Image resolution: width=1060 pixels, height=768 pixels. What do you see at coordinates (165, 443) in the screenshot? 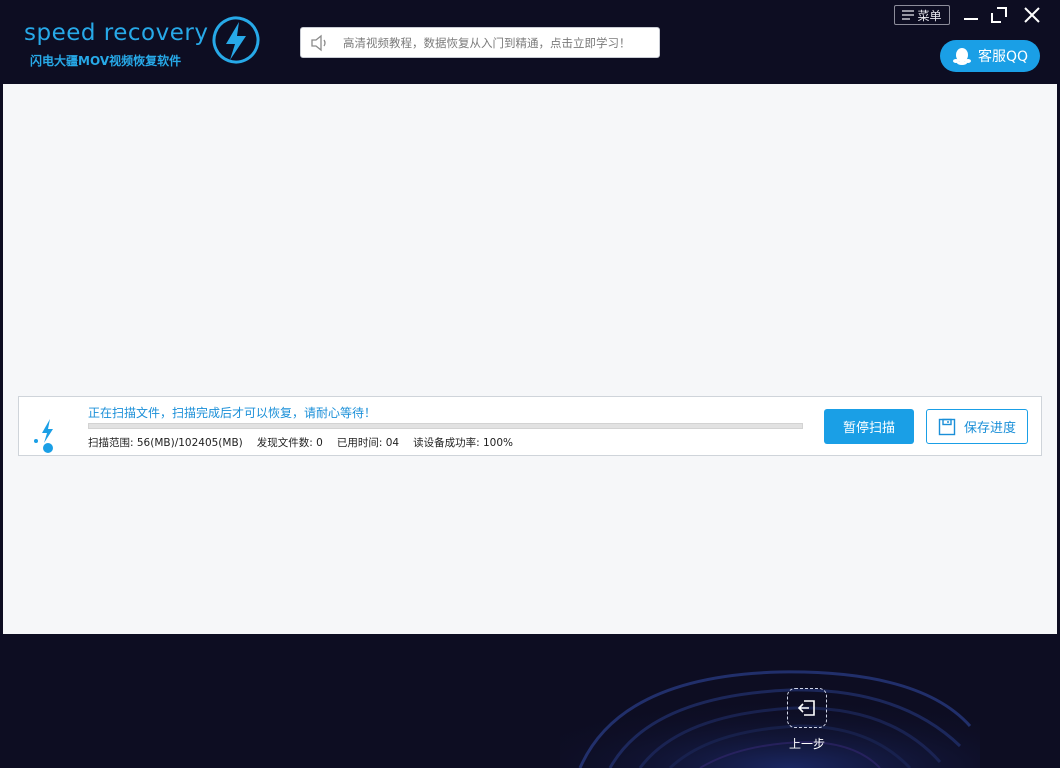
I see `scan-range: 扫描范围: 56(MB)/102405(MB)` at bounding box center [165, 443].